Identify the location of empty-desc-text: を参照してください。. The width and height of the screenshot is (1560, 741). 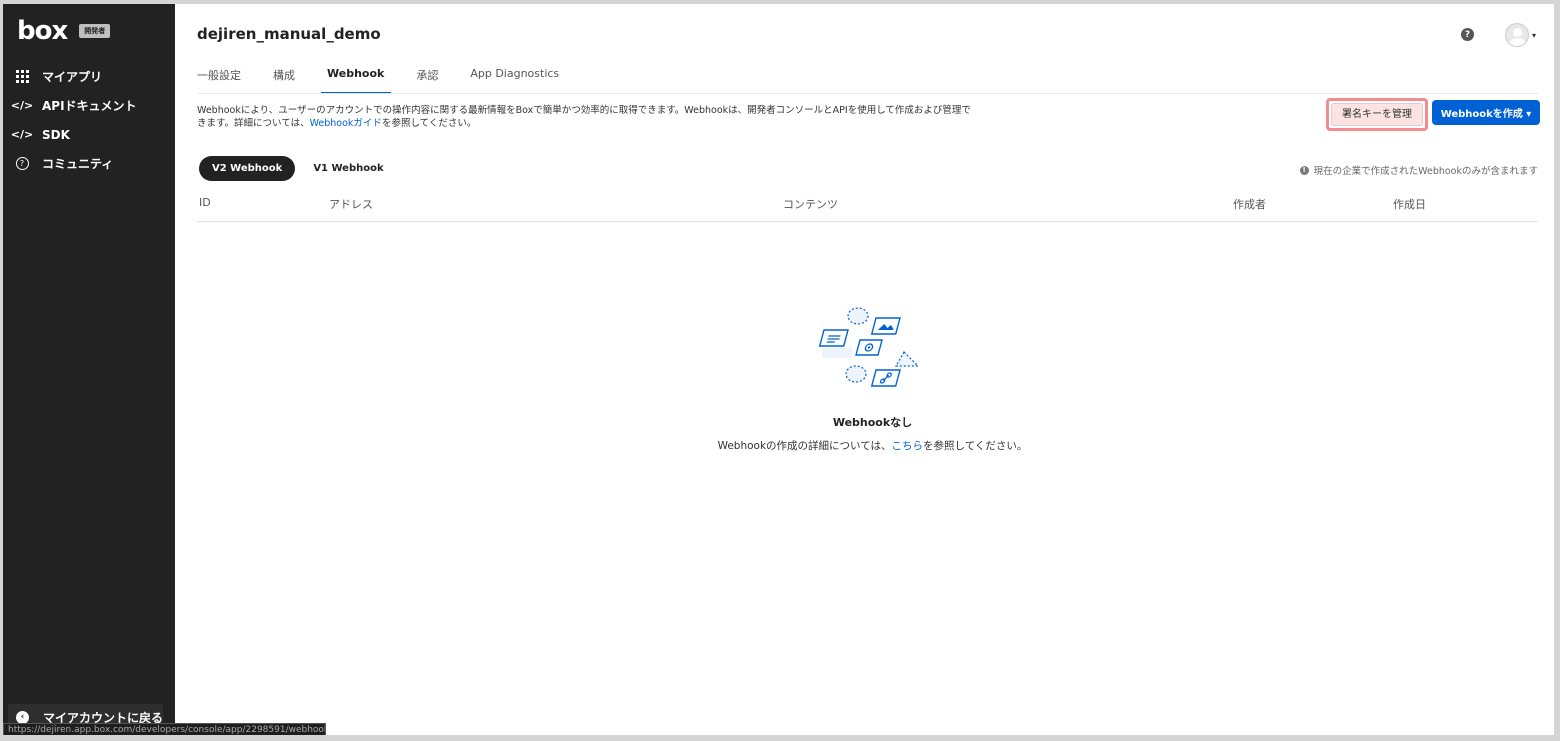
(975, 446).